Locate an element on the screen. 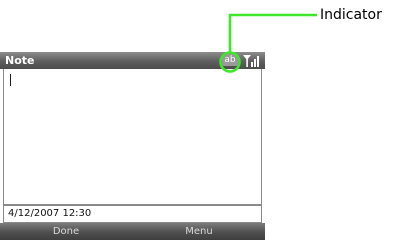  indicator-callout-label: Indicator is located at coordinates (351, 15).